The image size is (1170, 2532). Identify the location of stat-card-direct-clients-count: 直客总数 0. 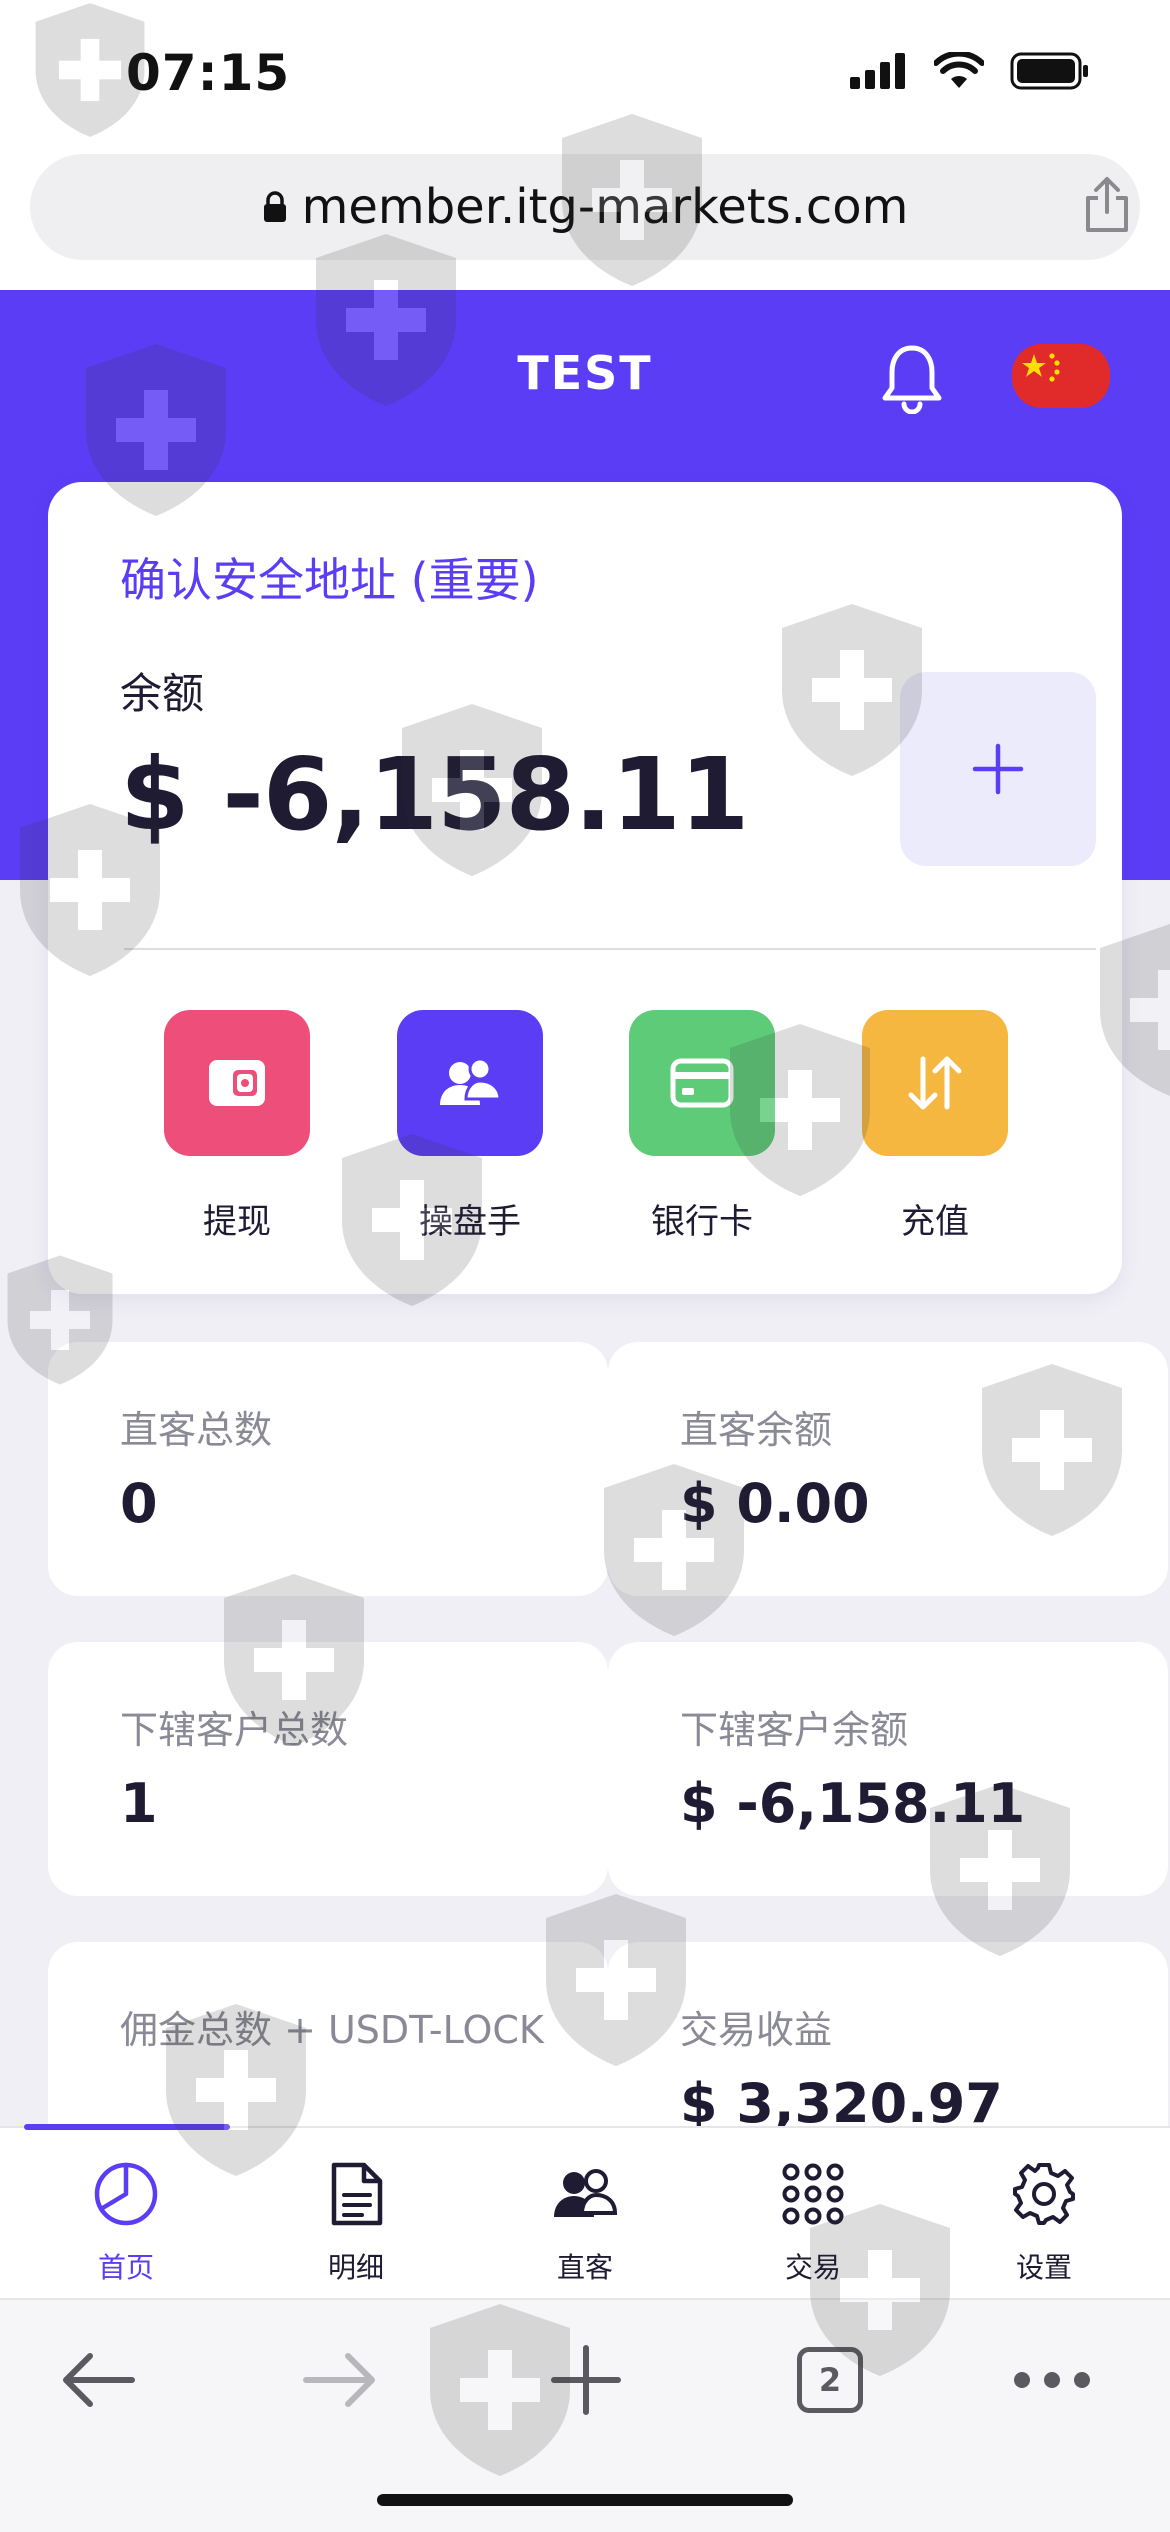
(328, 1469).